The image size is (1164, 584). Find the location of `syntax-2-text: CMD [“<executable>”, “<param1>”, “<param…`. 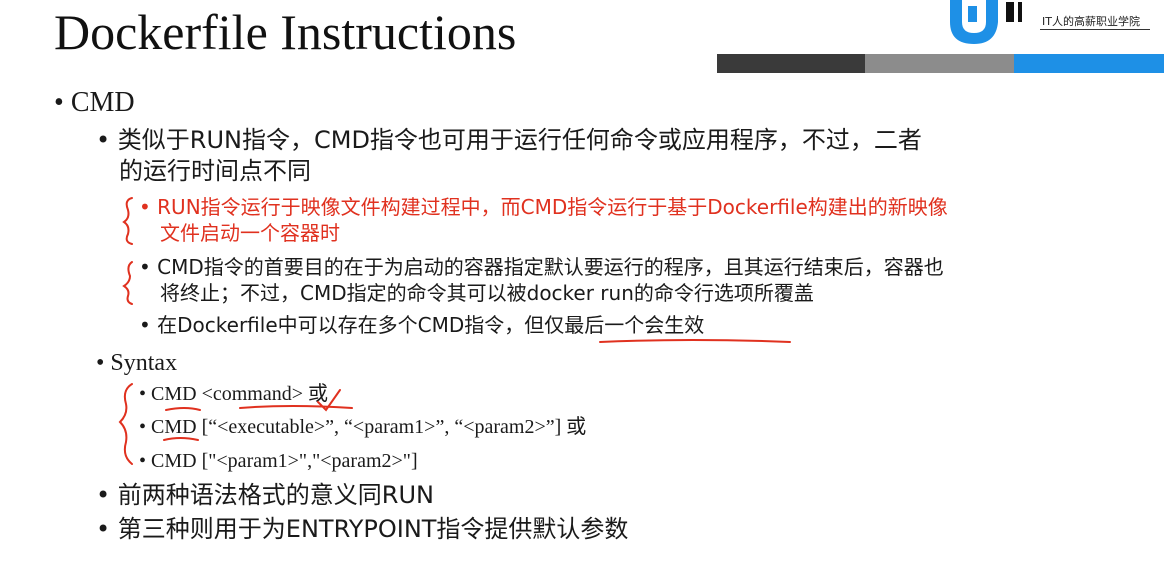

syntax-2-text: CMD [“<executable>”, “<param1>”, “<param… is located at coordinates (369, 427).